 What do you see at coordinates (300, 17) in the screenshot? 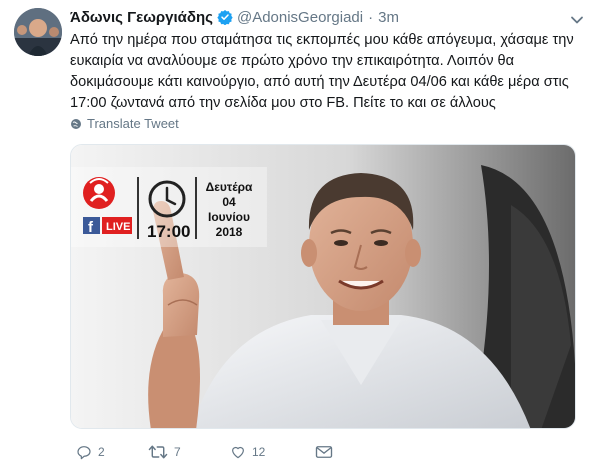
I see `author-handle: @AdonisGeorgiadi` at bounding box center [300, 17].